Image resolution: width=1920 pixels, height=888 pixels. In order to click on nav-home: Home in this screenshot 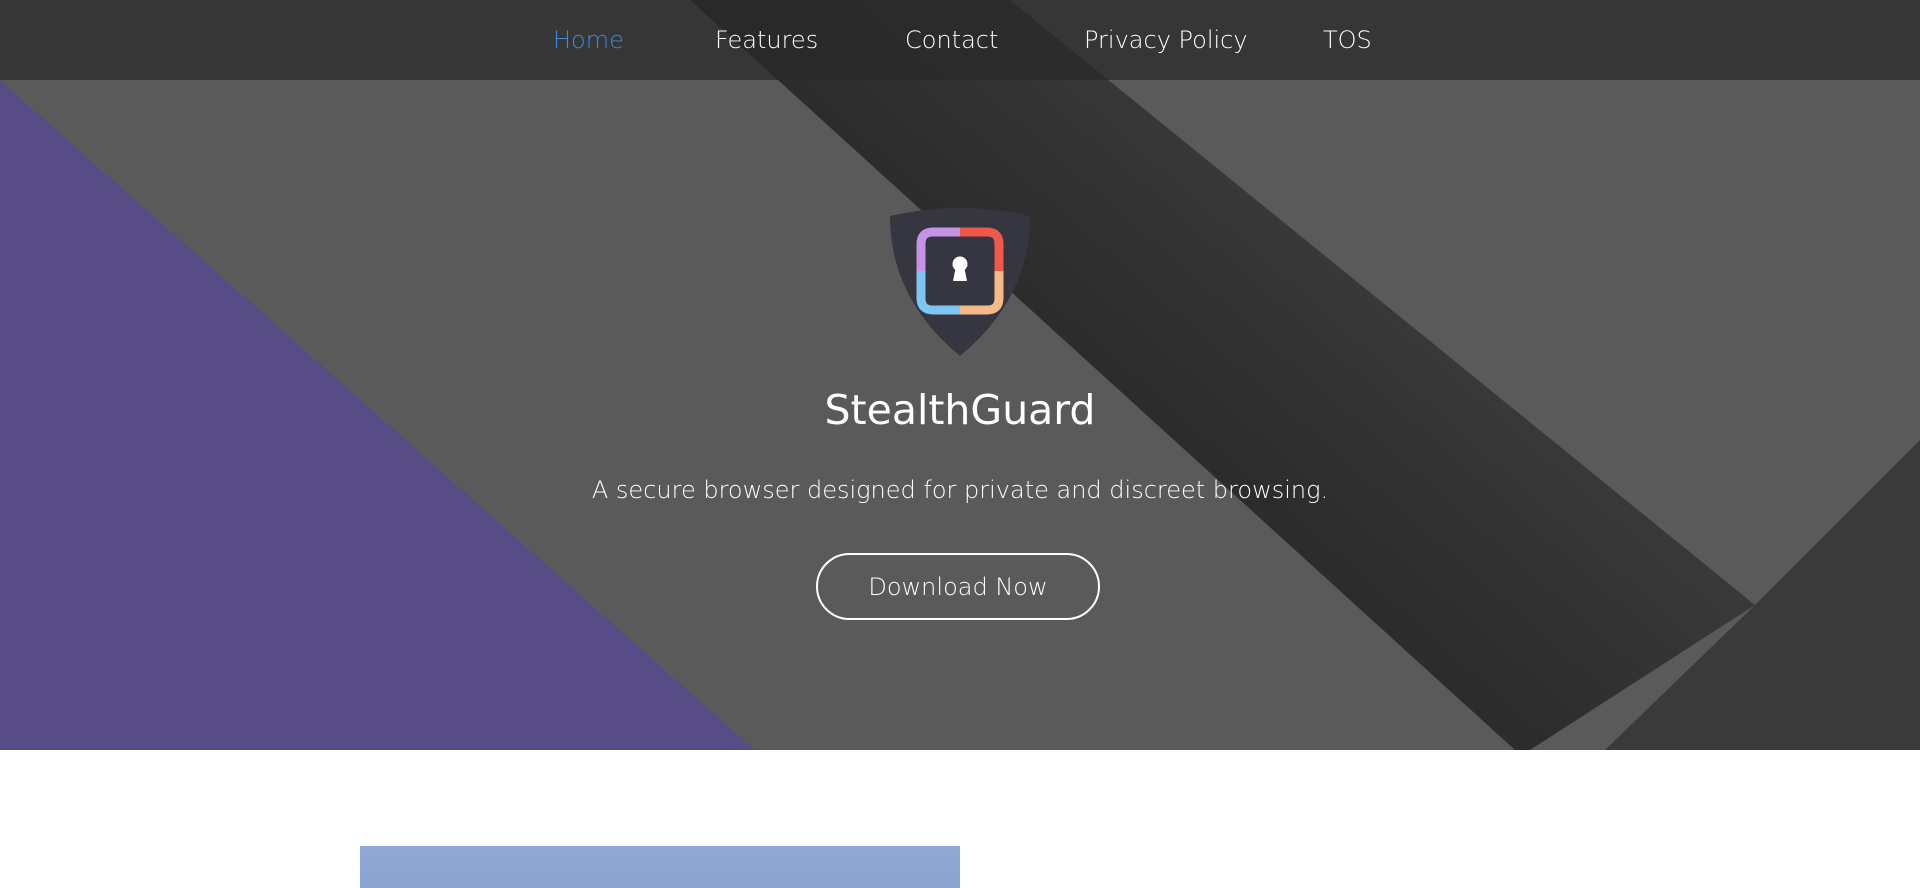, I will do `click(588, 40)`.